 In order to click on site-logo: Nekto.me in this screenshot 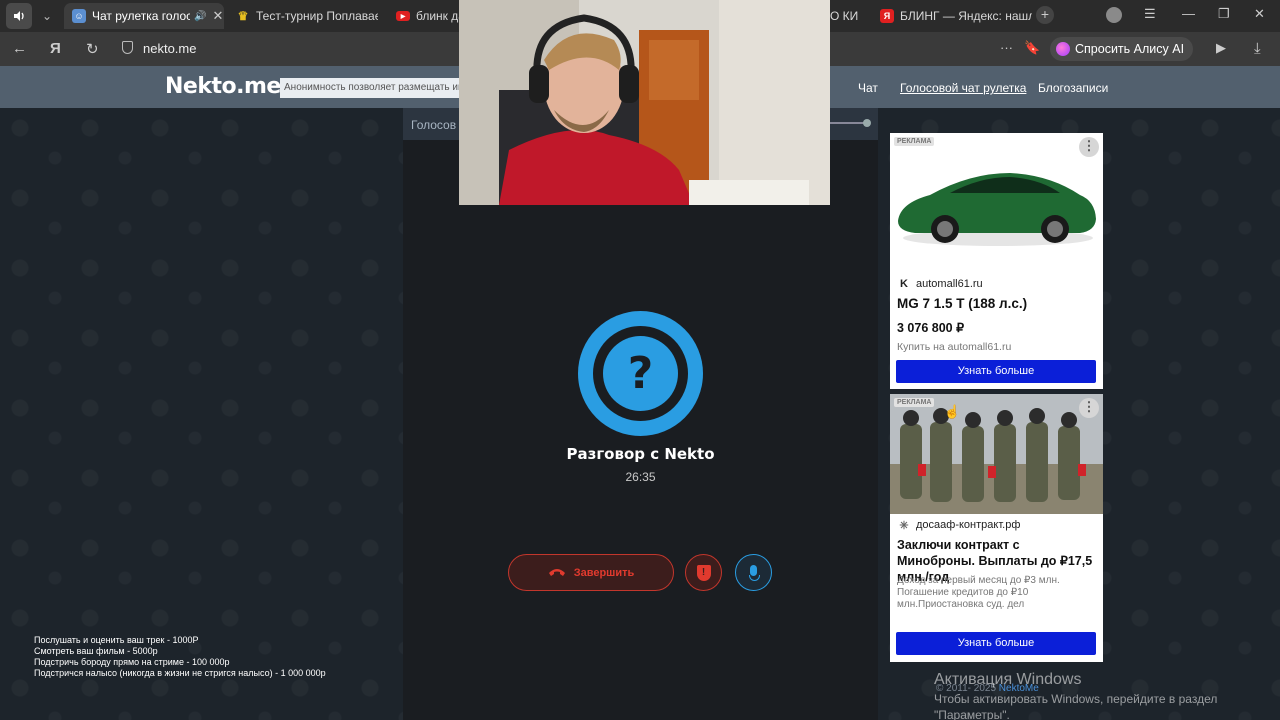, I will do `click(223, 86)`.